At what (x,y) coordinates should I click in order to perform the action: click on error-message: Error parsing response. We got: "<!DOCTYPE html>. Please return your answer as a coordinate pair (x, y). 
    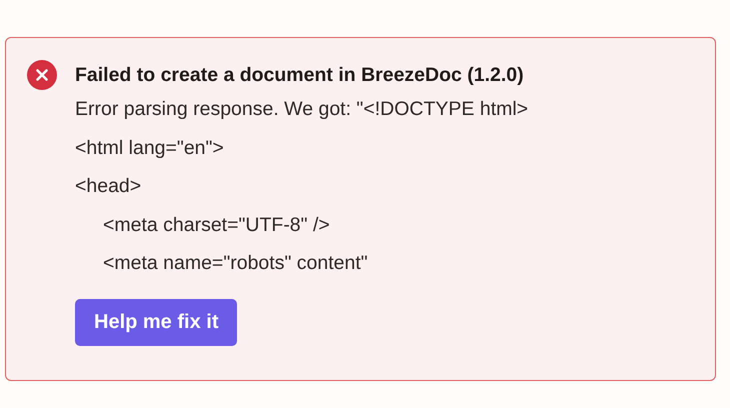
    Looking at the image, I should click on (301, 109).